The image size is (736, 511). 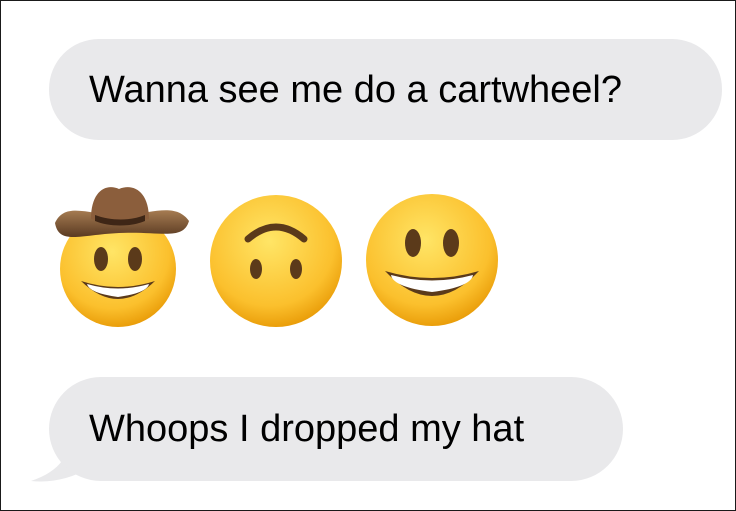 I want to click on grinning-face-icon, so click(x=432, y=260).